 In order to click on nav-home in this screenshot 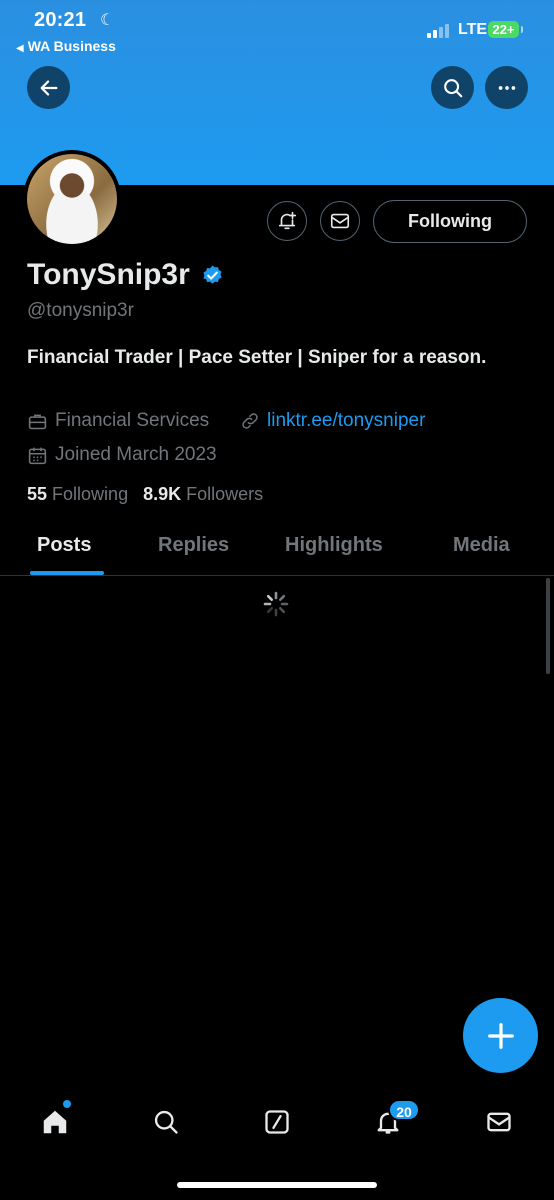, I will do `click(55, 1122)`.